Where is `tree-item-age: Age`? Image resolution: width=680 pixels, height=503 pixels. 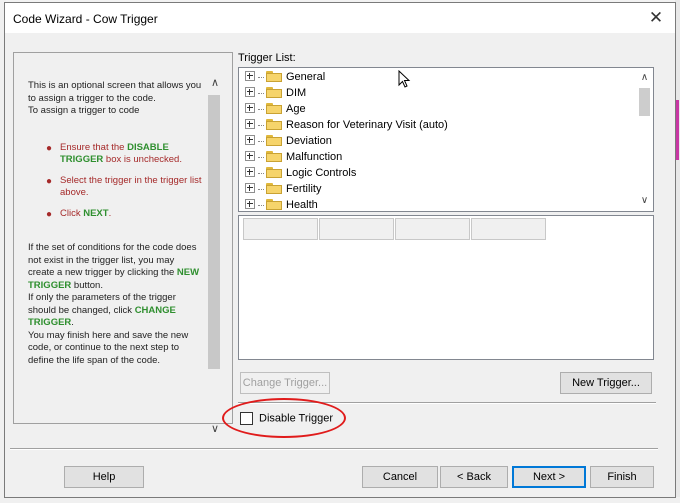
tree-item-age: Age is located at coordinates (275, 110).